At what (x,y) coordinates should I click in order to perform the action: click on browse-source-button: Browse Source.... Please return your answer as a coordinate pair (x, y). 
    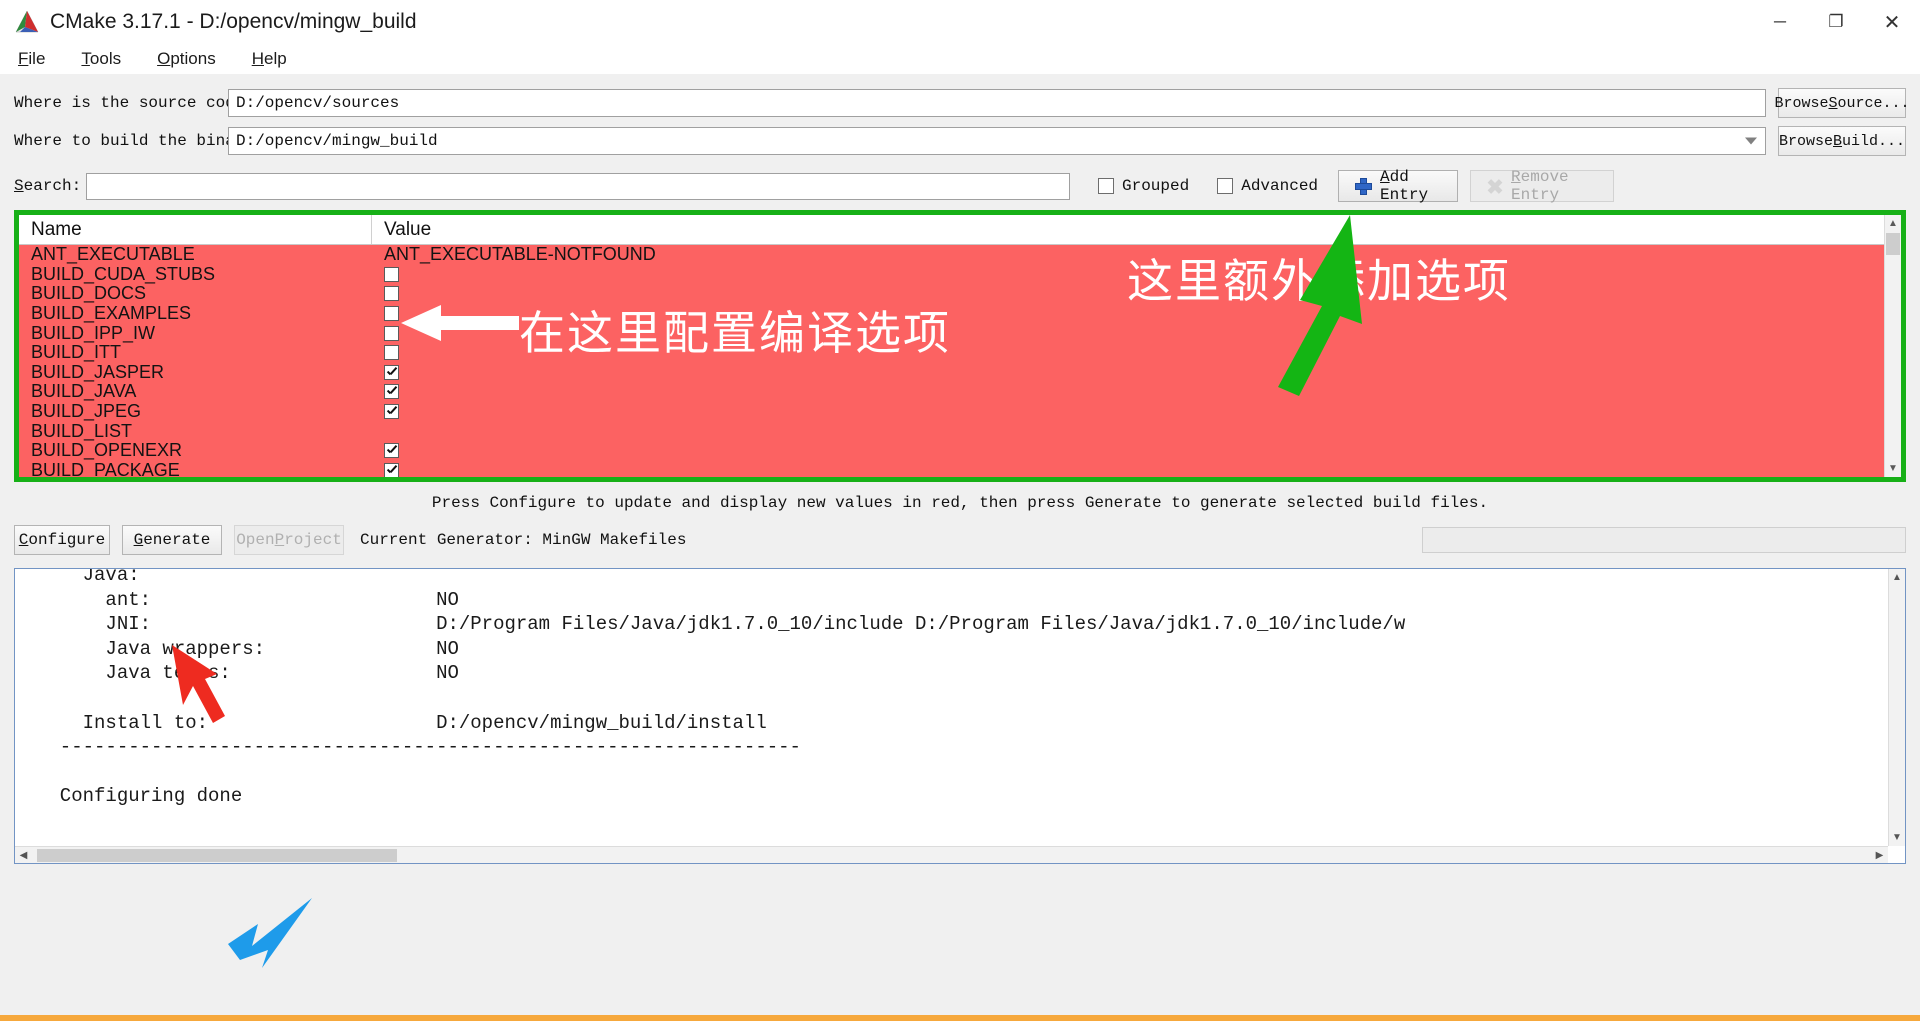
    Looking at the image, I should click on (1842, 103).